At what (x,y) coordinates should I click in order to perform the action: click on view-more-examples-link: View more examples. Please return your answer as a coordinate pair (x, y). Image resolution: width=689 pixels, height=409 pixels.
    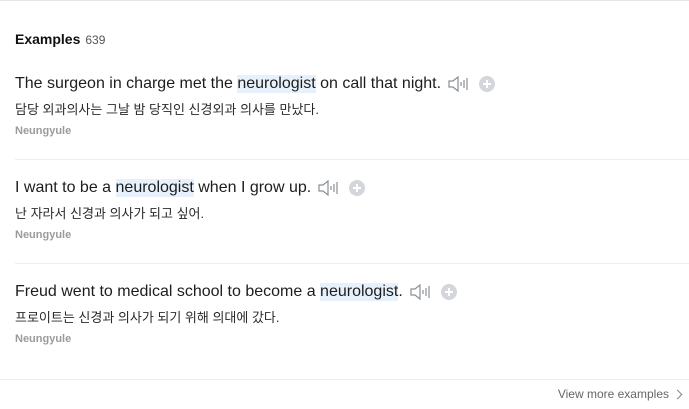
    Looking at the image, I should click on (620, 394).